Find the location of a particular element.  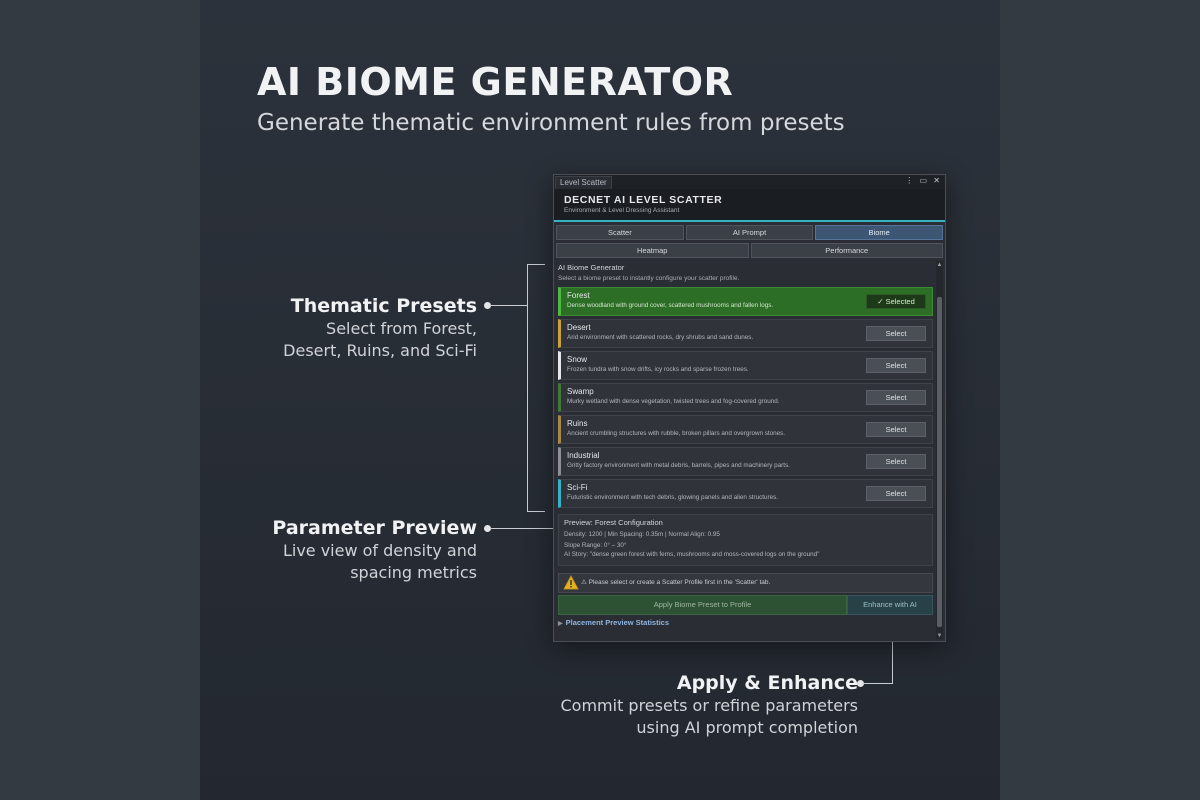

callout-line: Select from Forest, is located at coordinates (401, 328).